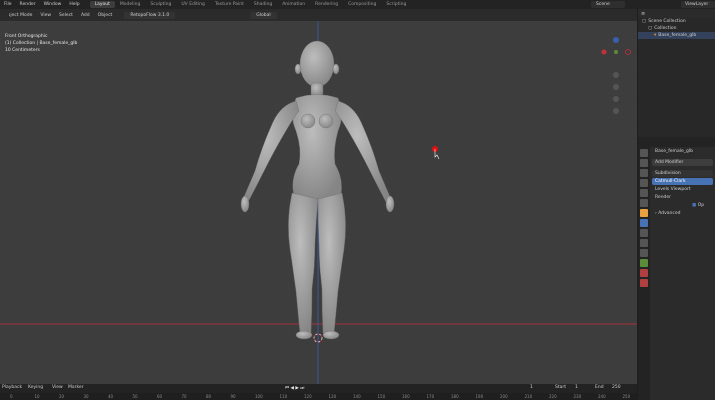 The height and width of the screenshot is (400, 715). What do you see at coordinates (644, 193) in the screenshot?
I see `scene-tab-icon` at bounding box center [644, 193].